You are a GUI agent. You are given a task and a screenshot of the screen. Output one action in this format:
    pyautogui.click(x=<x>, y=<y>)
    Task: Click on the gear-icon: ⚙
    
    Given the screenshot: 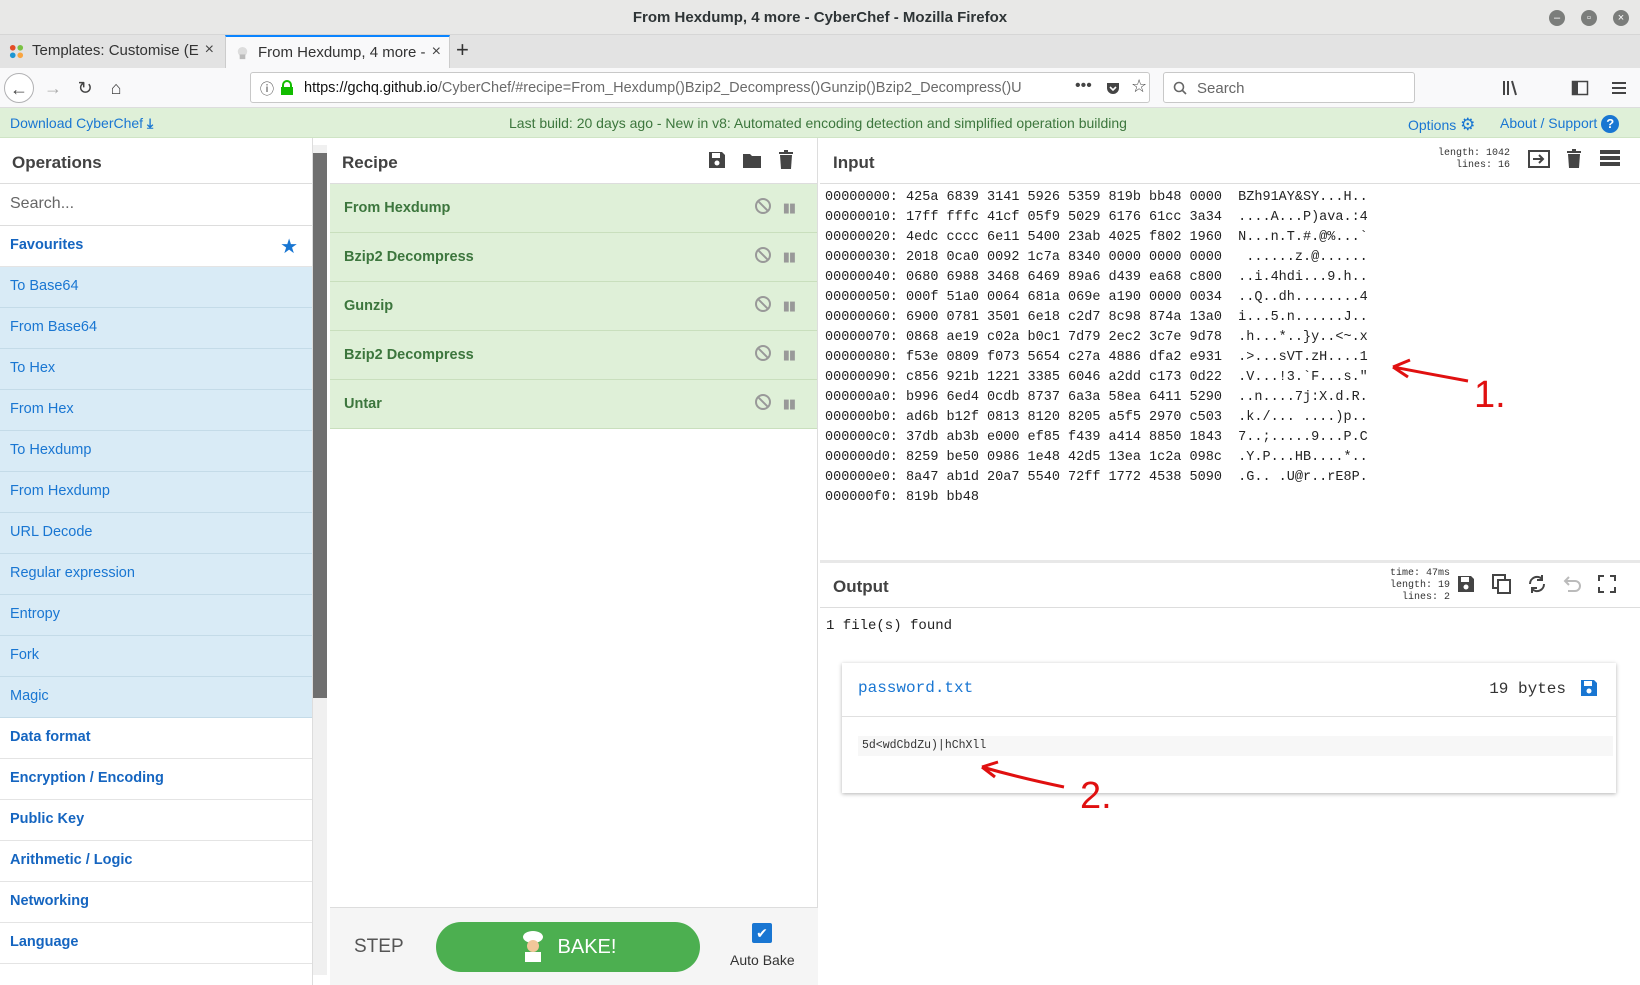 What is the action you would take?
    pyautogui.click(x=1468, y=124)
    